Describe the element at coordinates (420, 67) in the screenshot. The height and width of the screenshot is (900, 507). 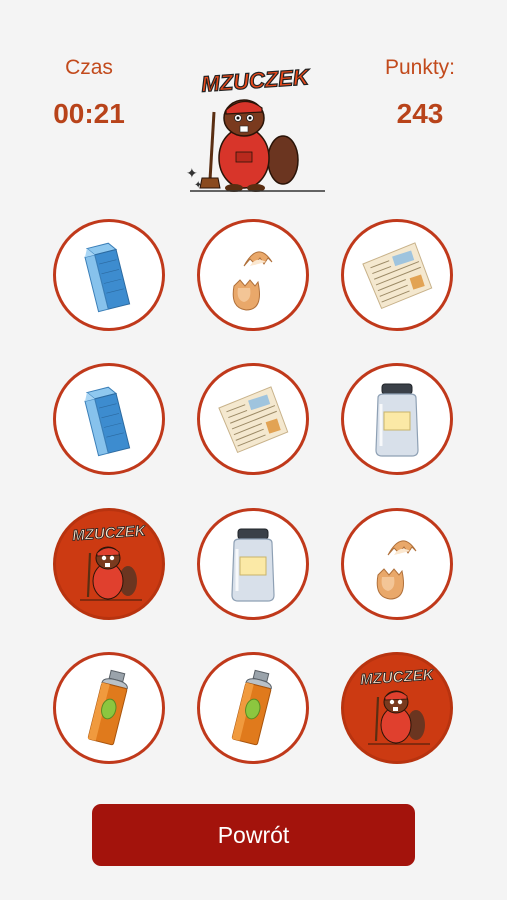
I see `points-label: Punkty:` at that location.